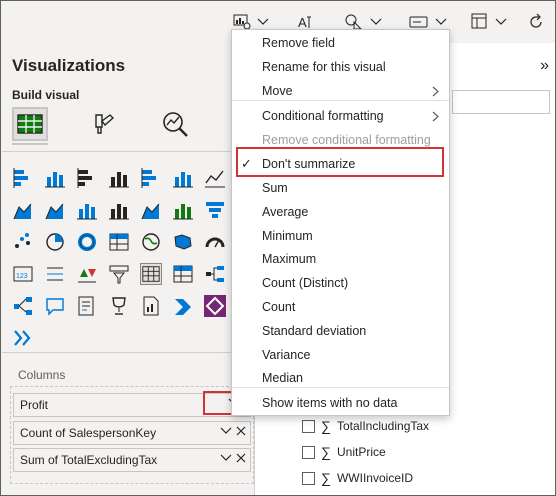 The width and height of the screenshot is (556, 496). Describe the element at coordinates (479, 21) in the screenshot. I see `page-icon` at that location.